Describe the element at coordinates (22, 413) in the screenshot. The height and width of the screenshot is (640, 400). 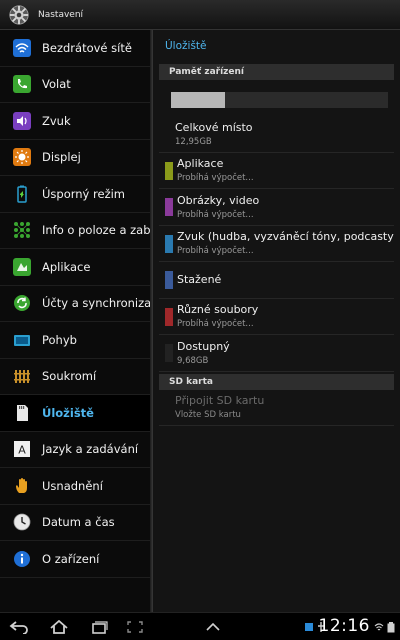
I see `sd-card-icon` at that location.